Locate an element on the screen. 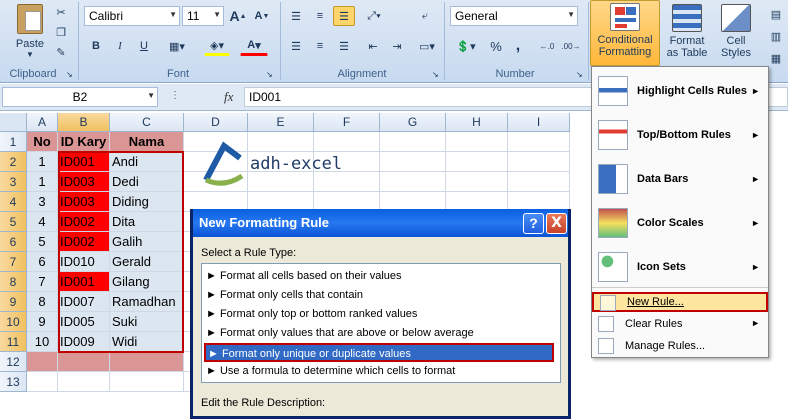  row-header-8: 8 is located at coordinates (13, 282).